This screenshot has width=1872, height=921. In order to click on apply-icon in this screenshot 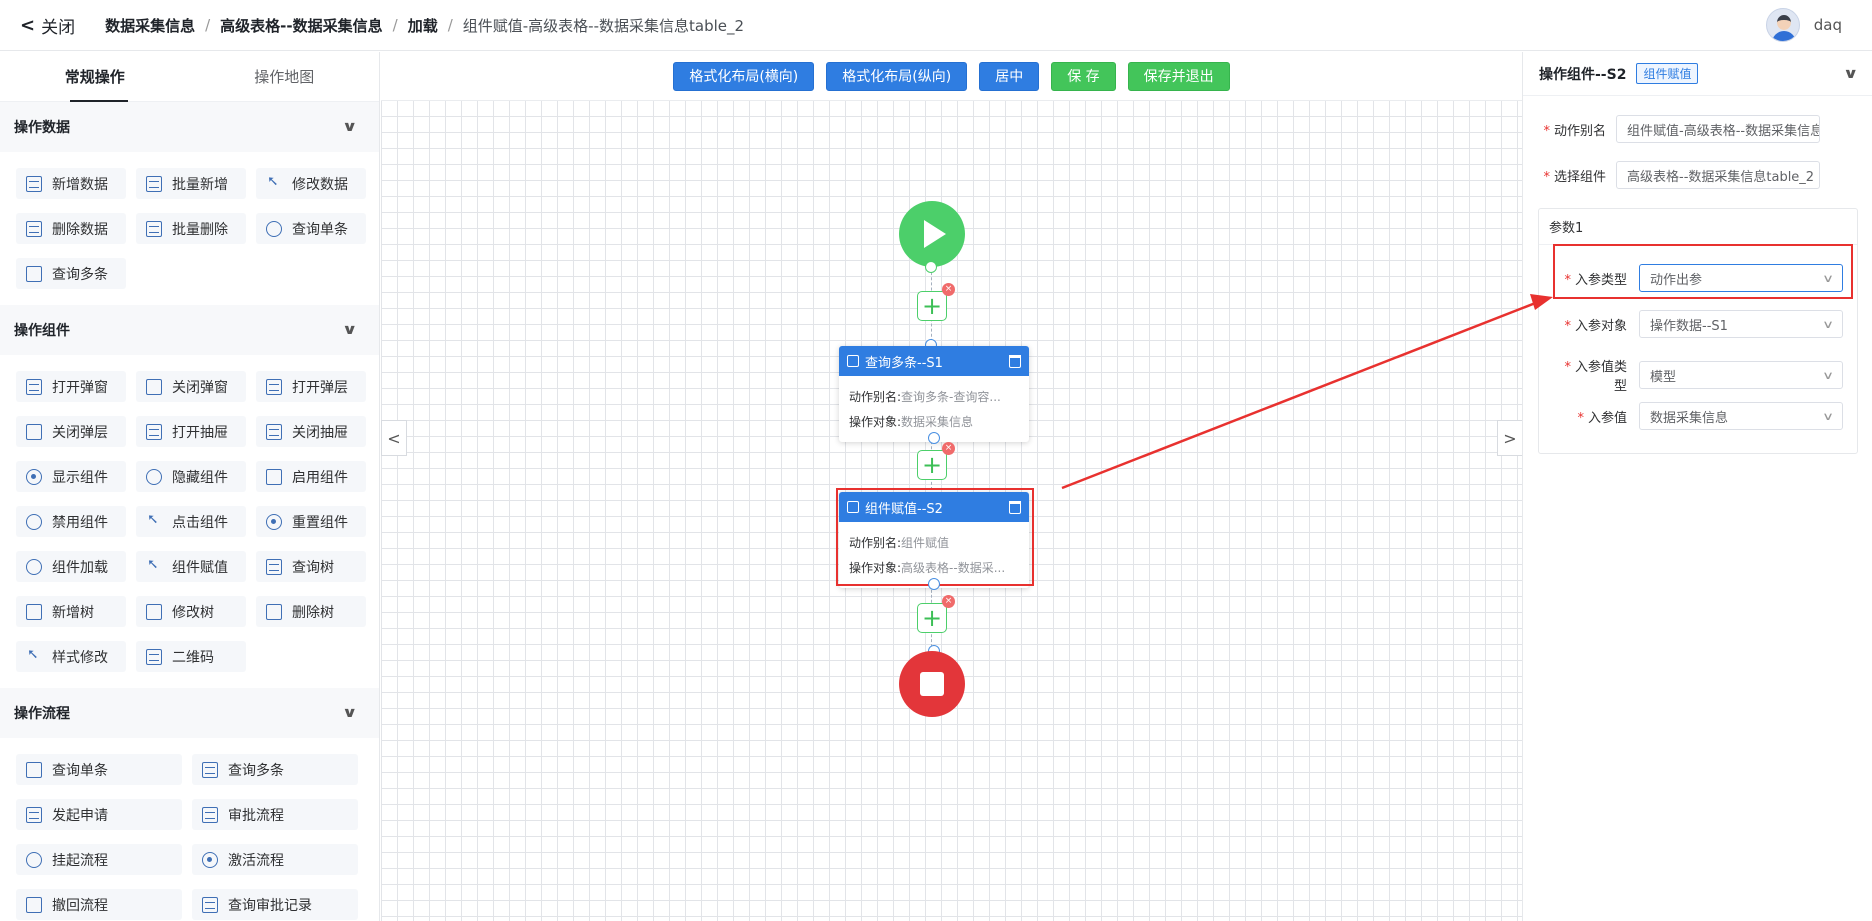, I will do `click(34, 814)`.